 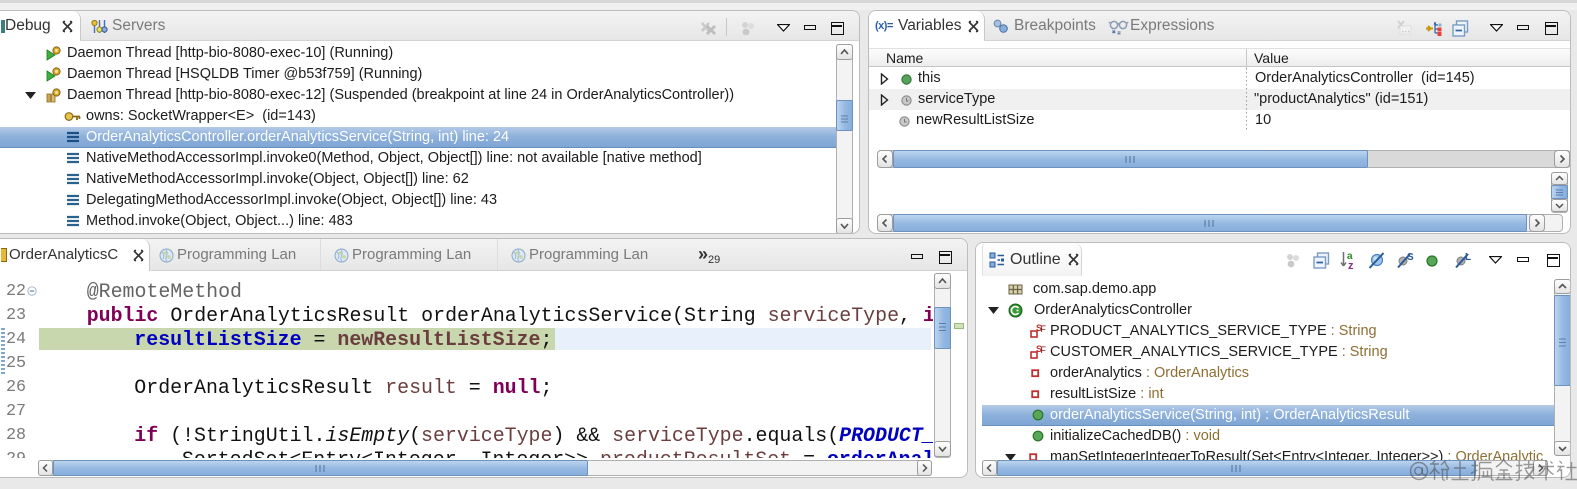 I want to click on svg-text: L, so click(x=1468, y=257).